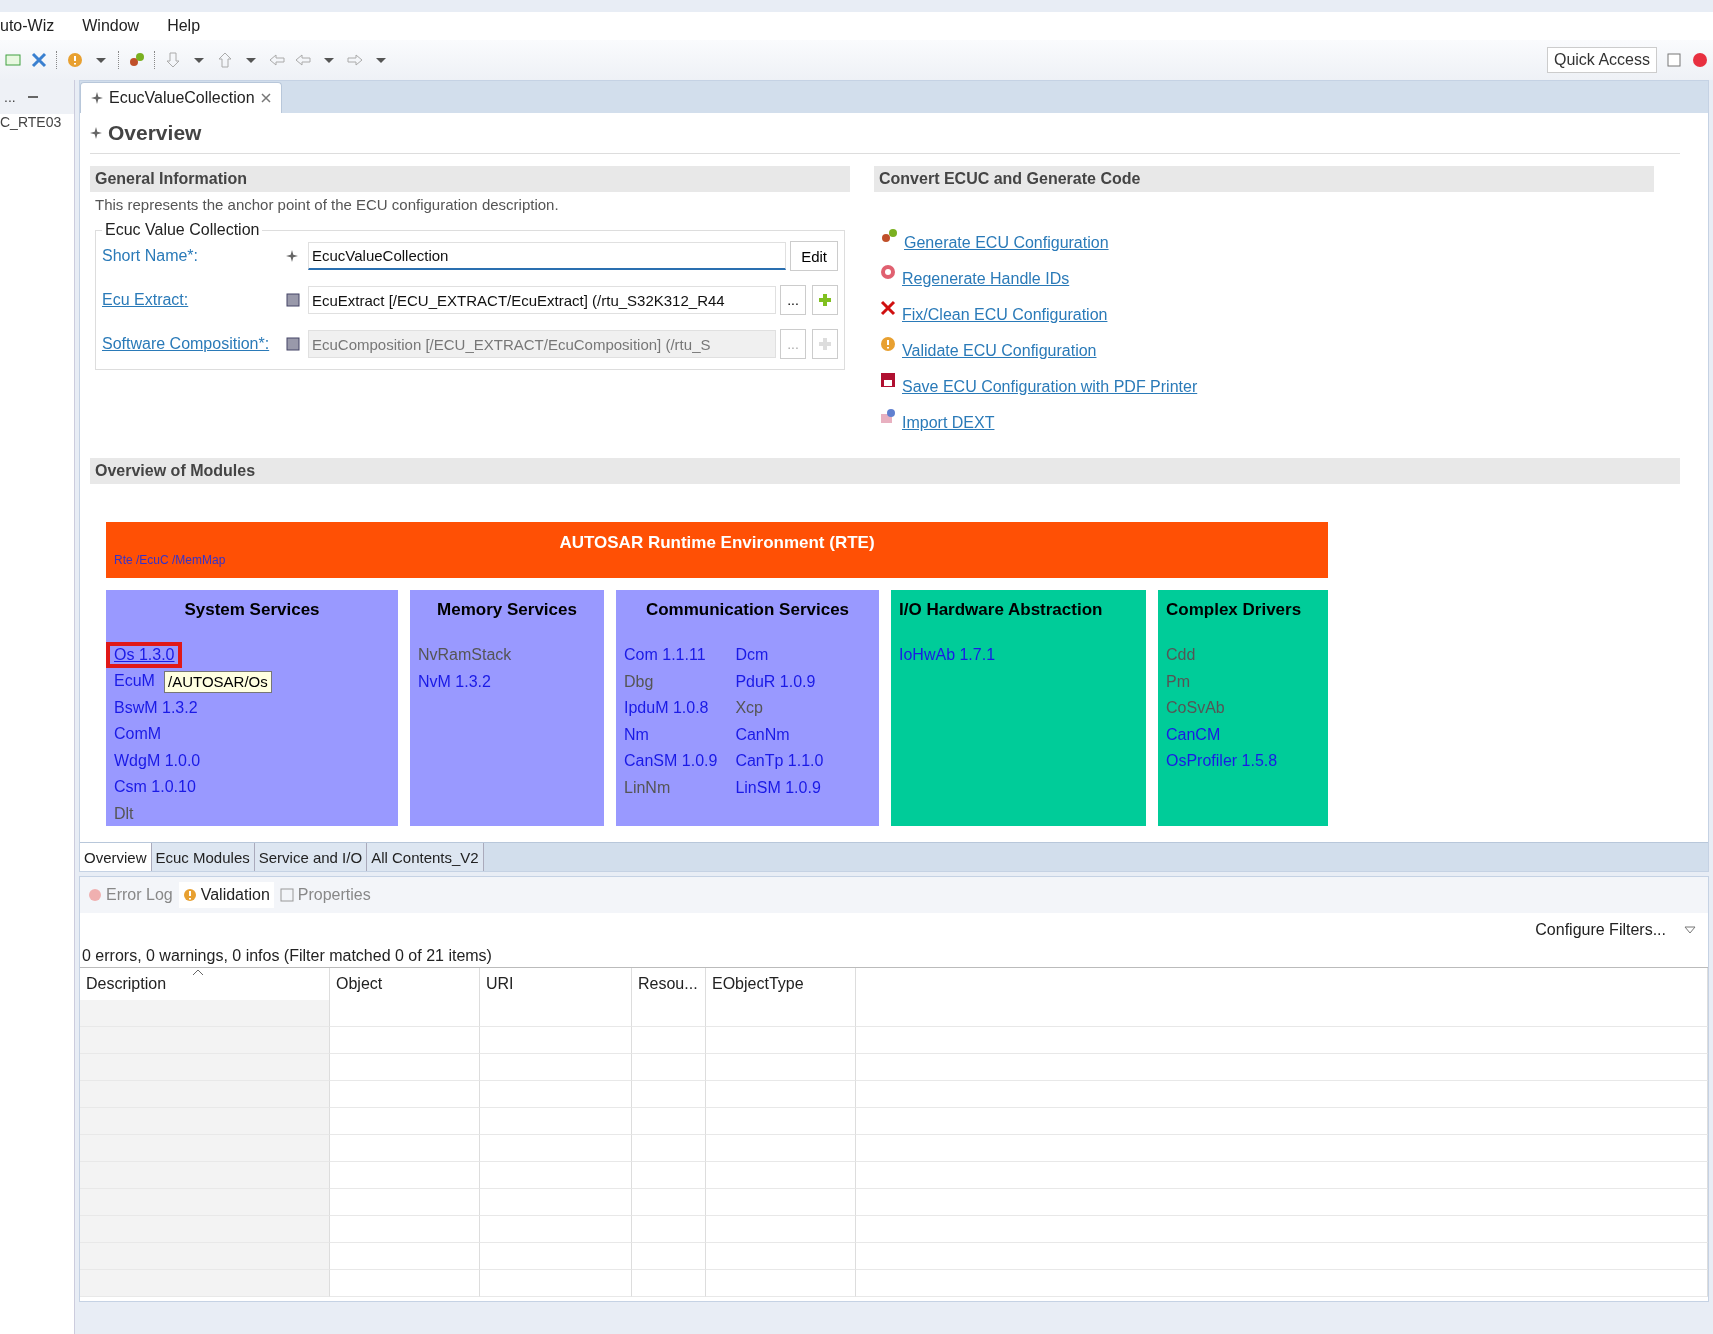  What do you see at coordinates (749, 708) in the screenshot?
I see `module-link: Xcp` at bounding box center [749, 708].